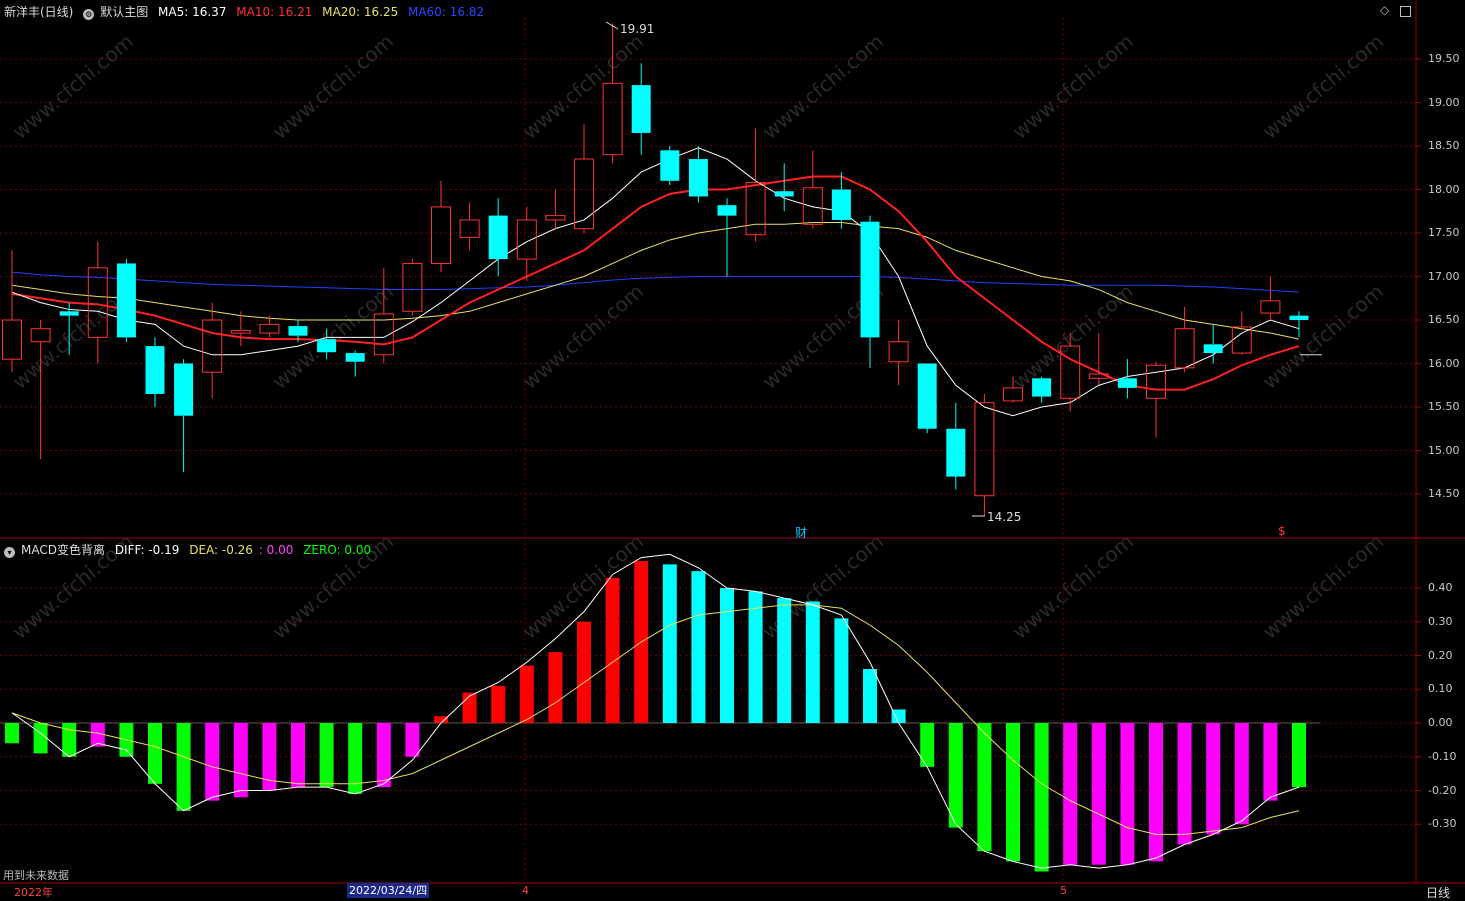 This screenshot has width=1465, height=901. What do you see at coordinates (1444, 189) in the screenshot?
I see `price-axis-label: 18.00` at bounding box center [1444, 189].